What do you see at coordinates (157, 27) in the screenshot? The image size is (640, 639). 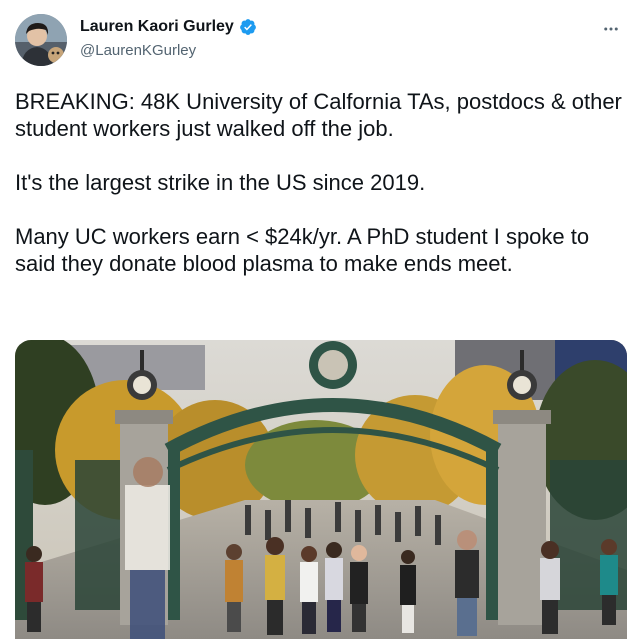 I see `display-name: Lauren Kaori Gurley` at bounding box center [157, 27].